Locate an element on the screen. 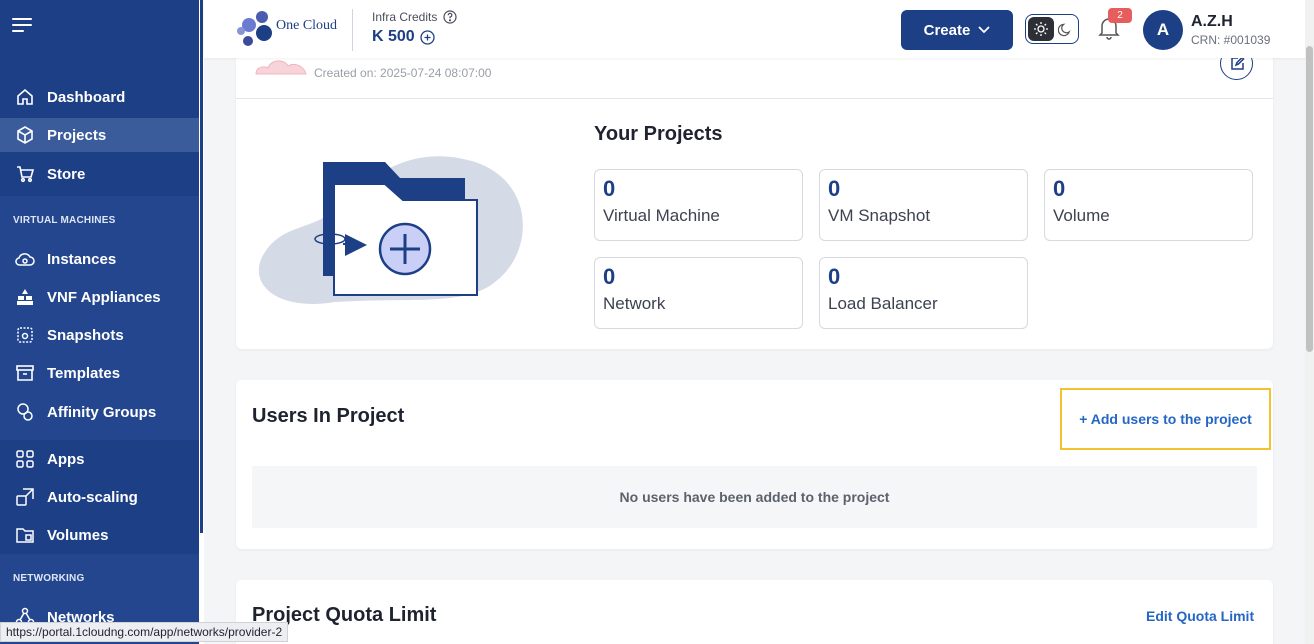  chevron-down-icon is located at coordinates (984, 30).